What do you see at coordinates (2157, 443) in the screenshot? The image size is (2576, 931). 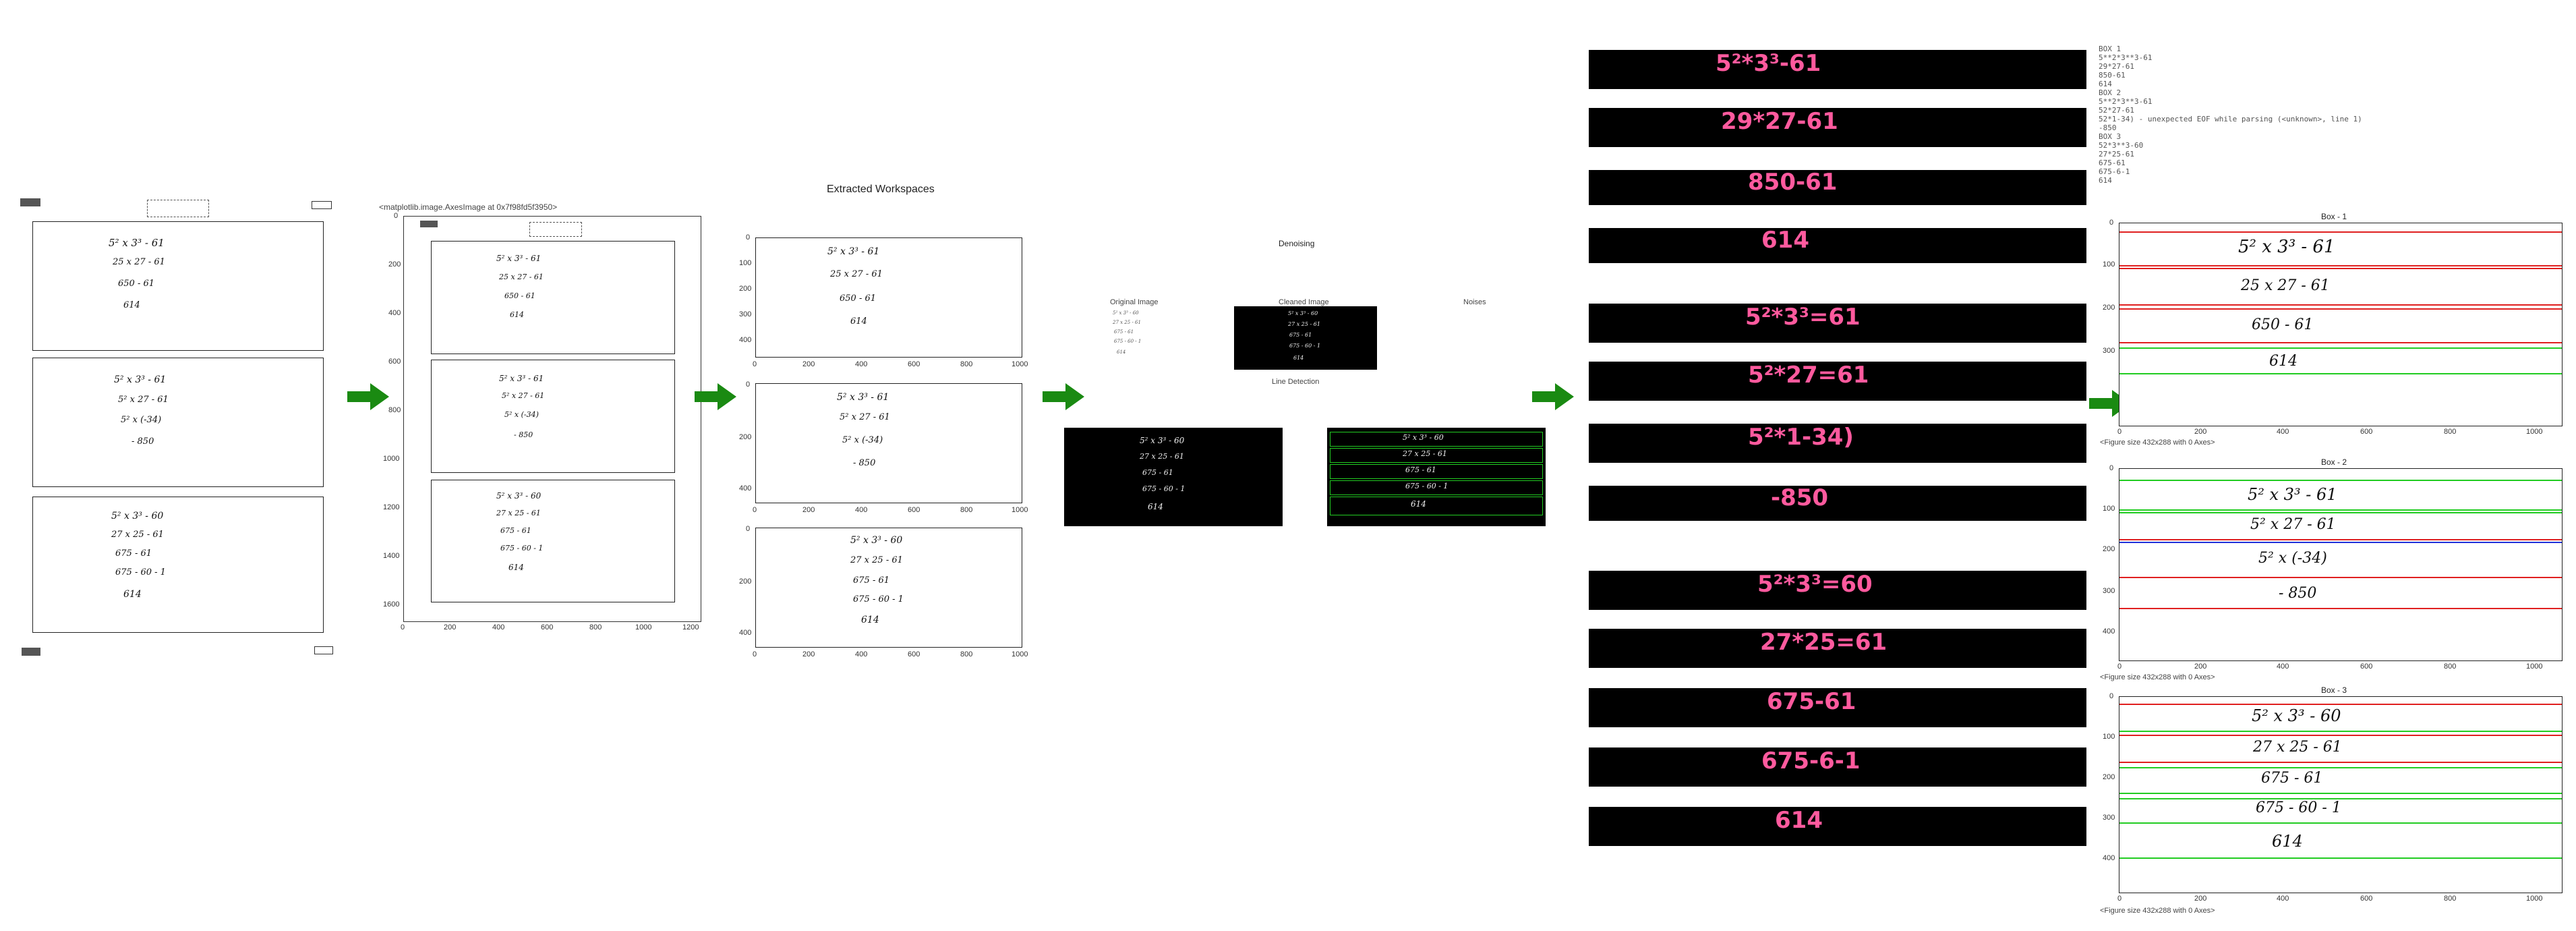 I see `figure-size-text-1: <Figure size 432x288 with 0 Axes>` at bounding box center [2157, 443].